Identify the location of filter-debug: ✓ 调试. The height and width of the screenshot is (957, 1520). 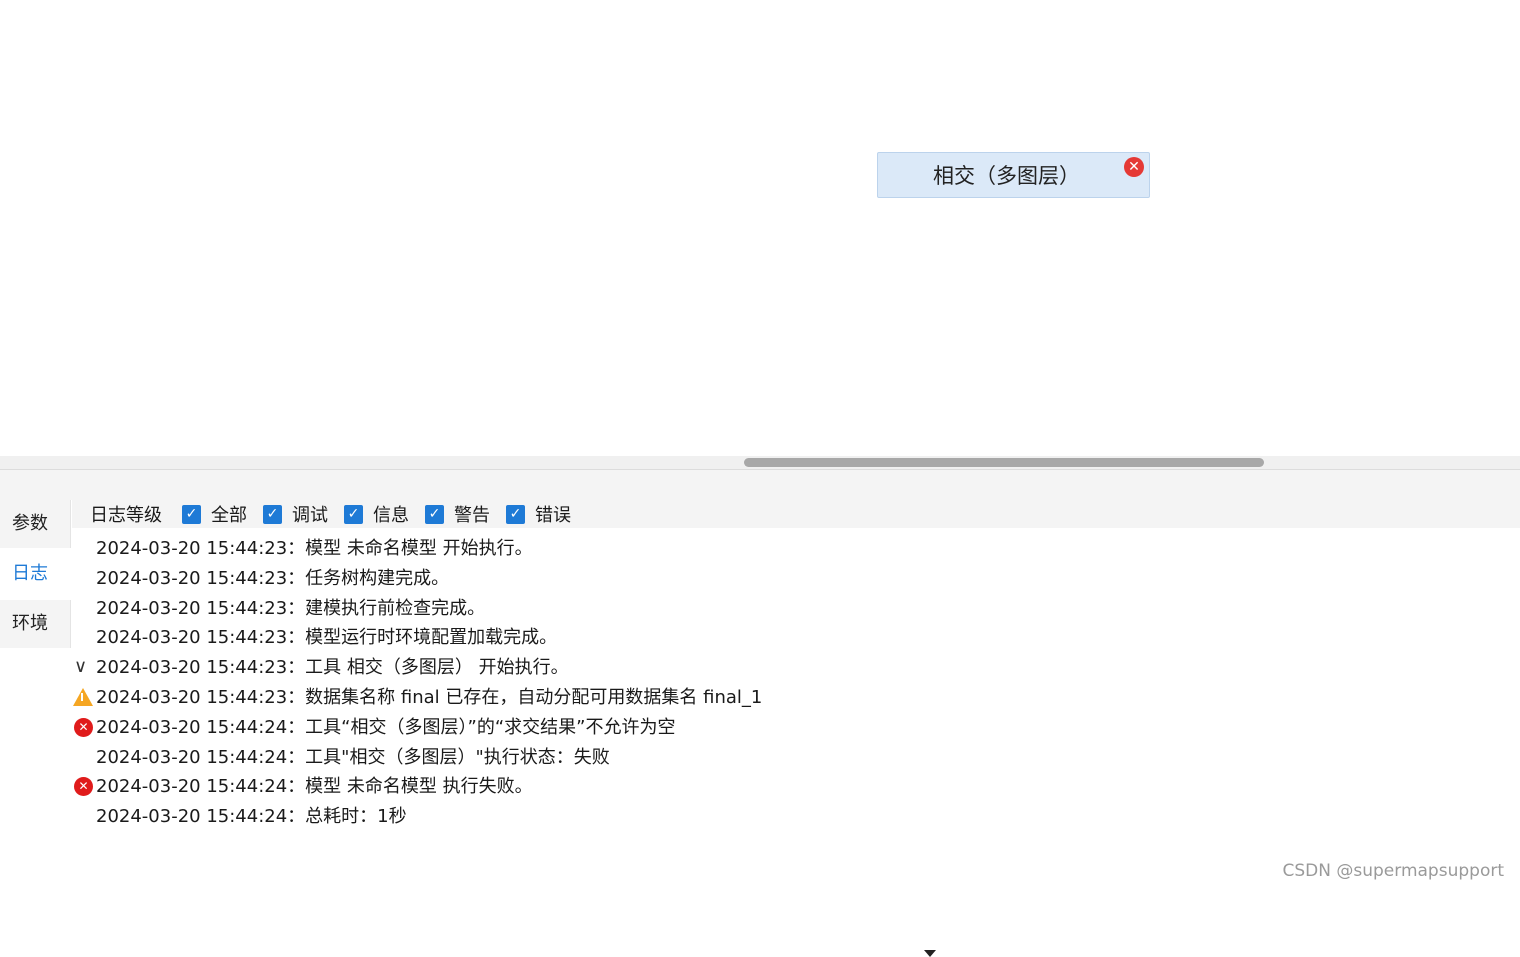
(295, 514).